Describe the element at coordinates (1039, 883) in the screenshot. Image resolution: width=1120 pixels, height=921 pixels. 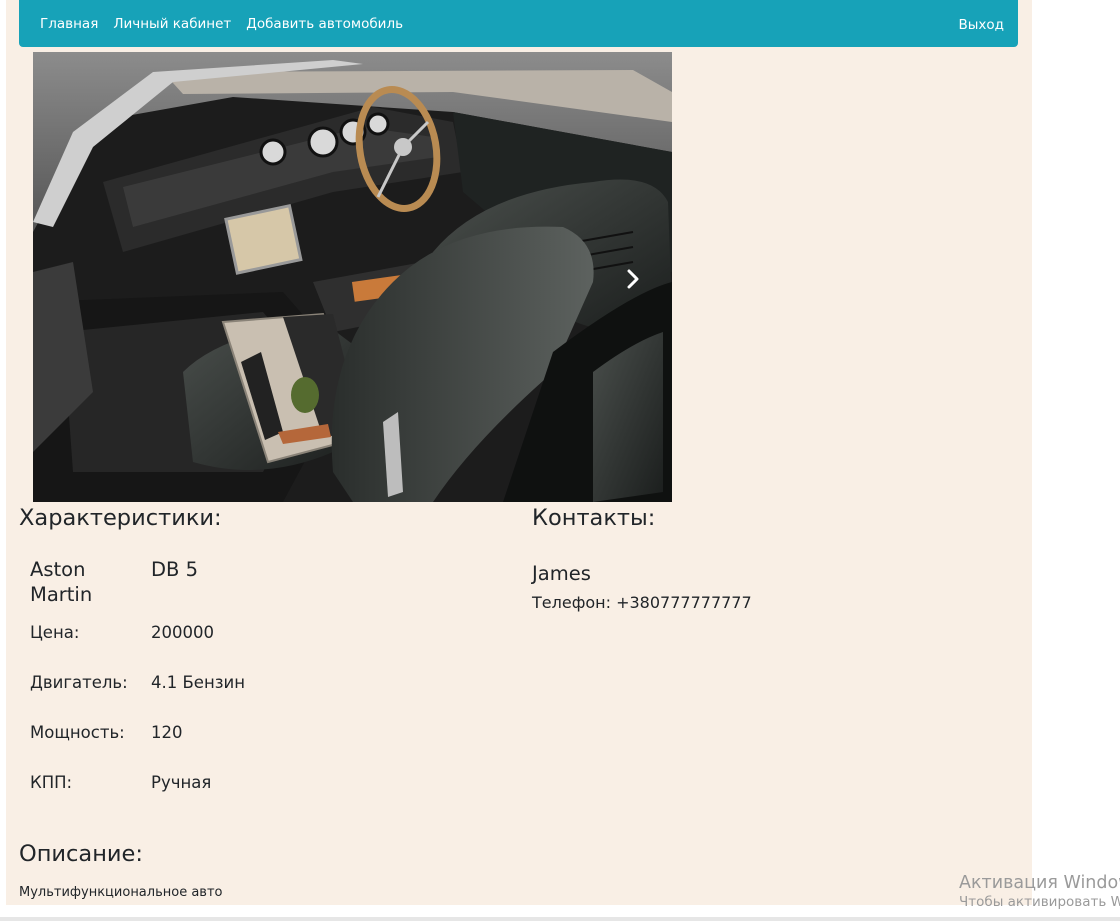
I see `watermark-title: Активация Windows` at that location.